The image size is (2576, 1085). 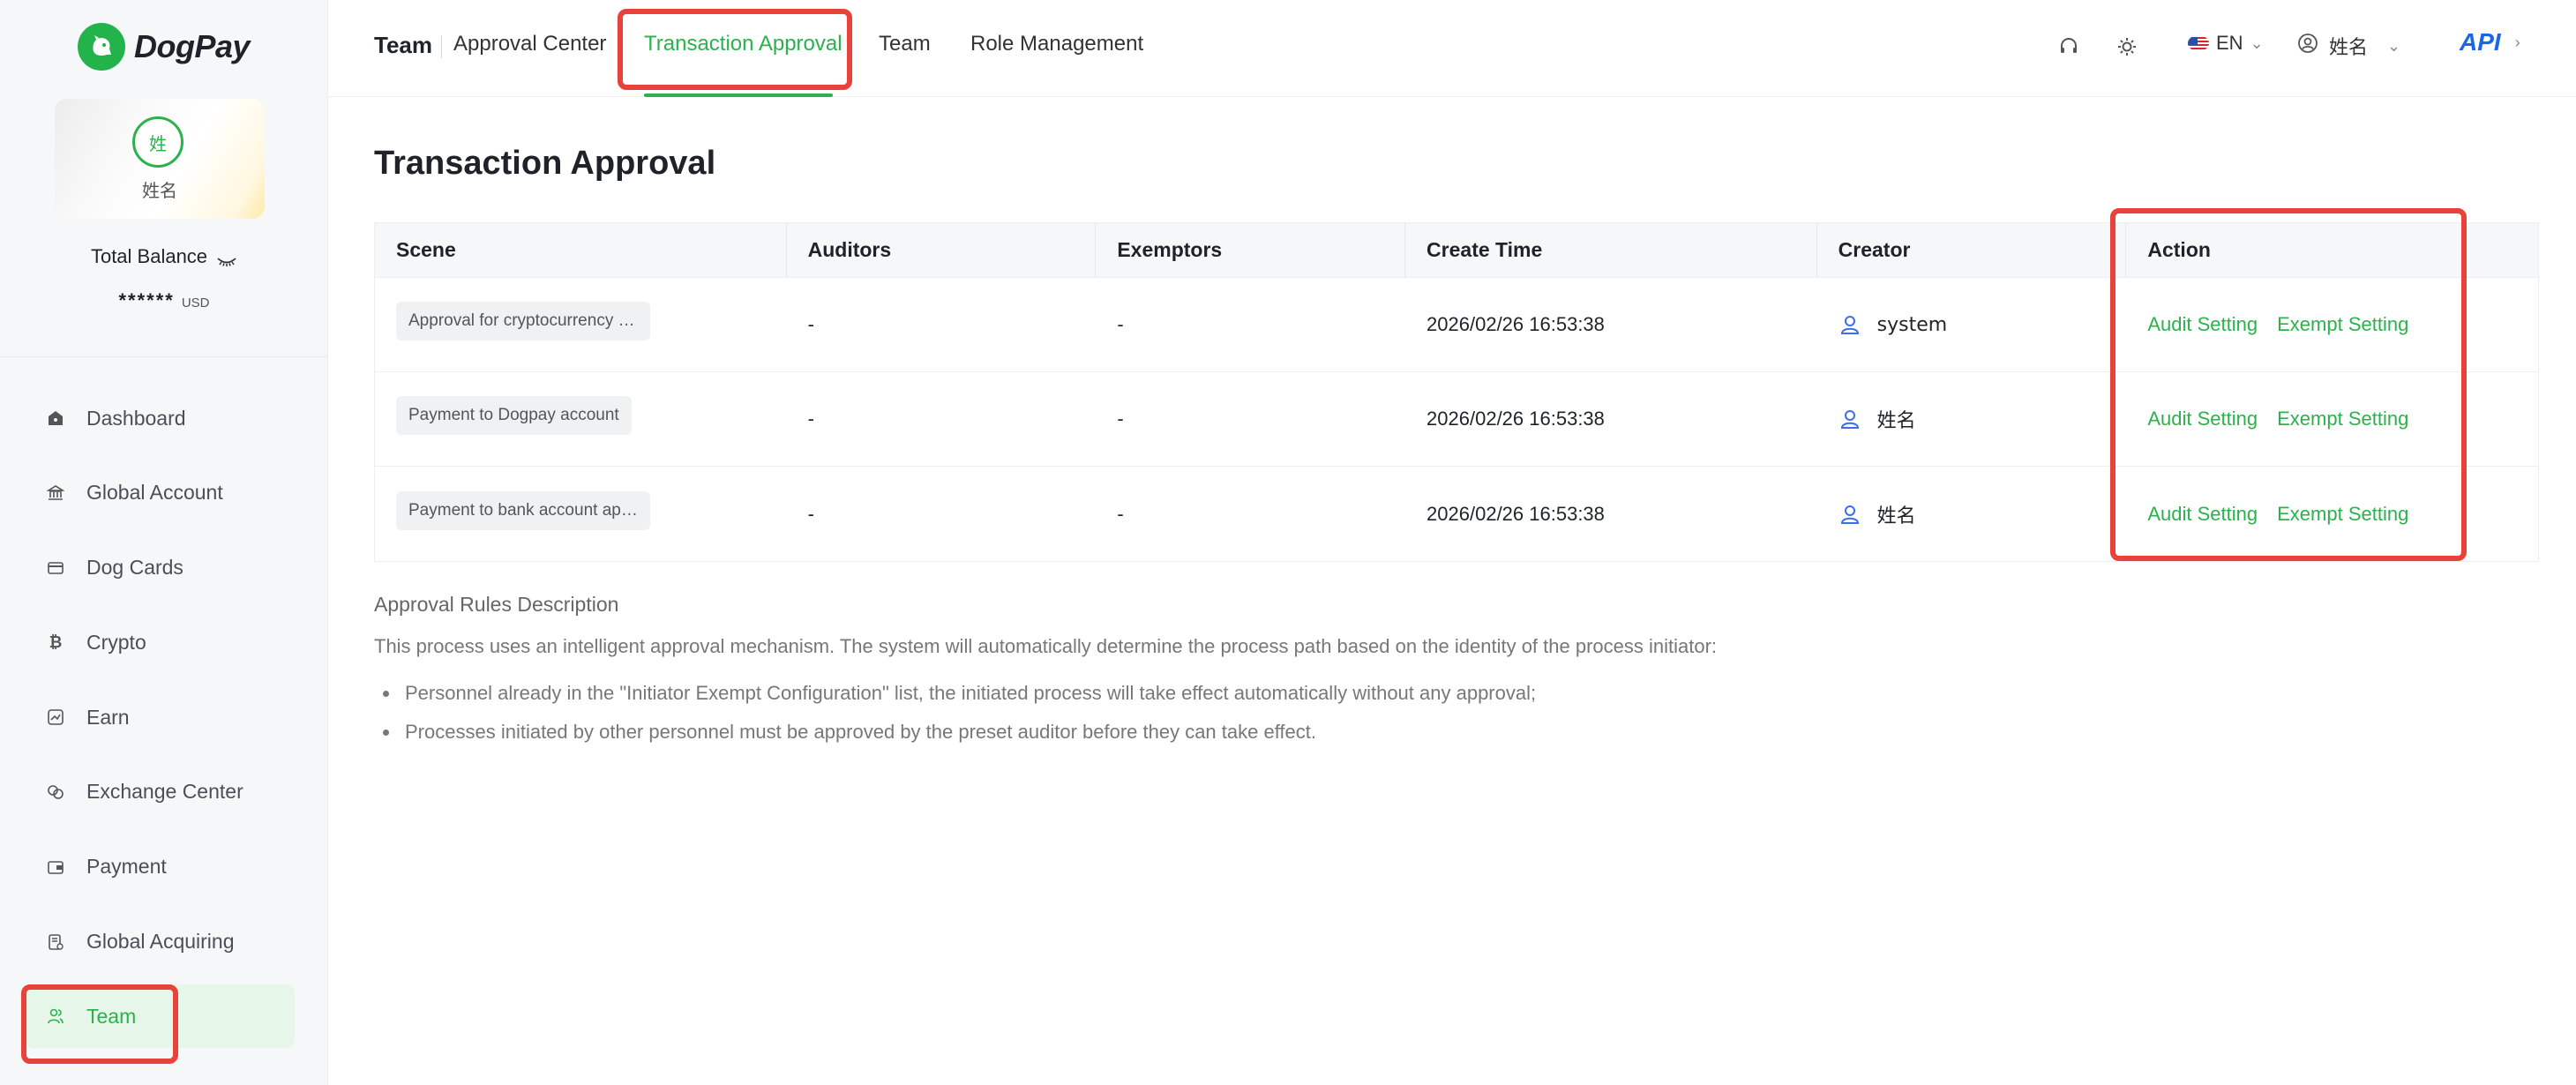 What do you see at coordinates (1611, 250) in the screenshot?
I see `column-header-create-time: Create Time` at bounding box center [1611, 250].